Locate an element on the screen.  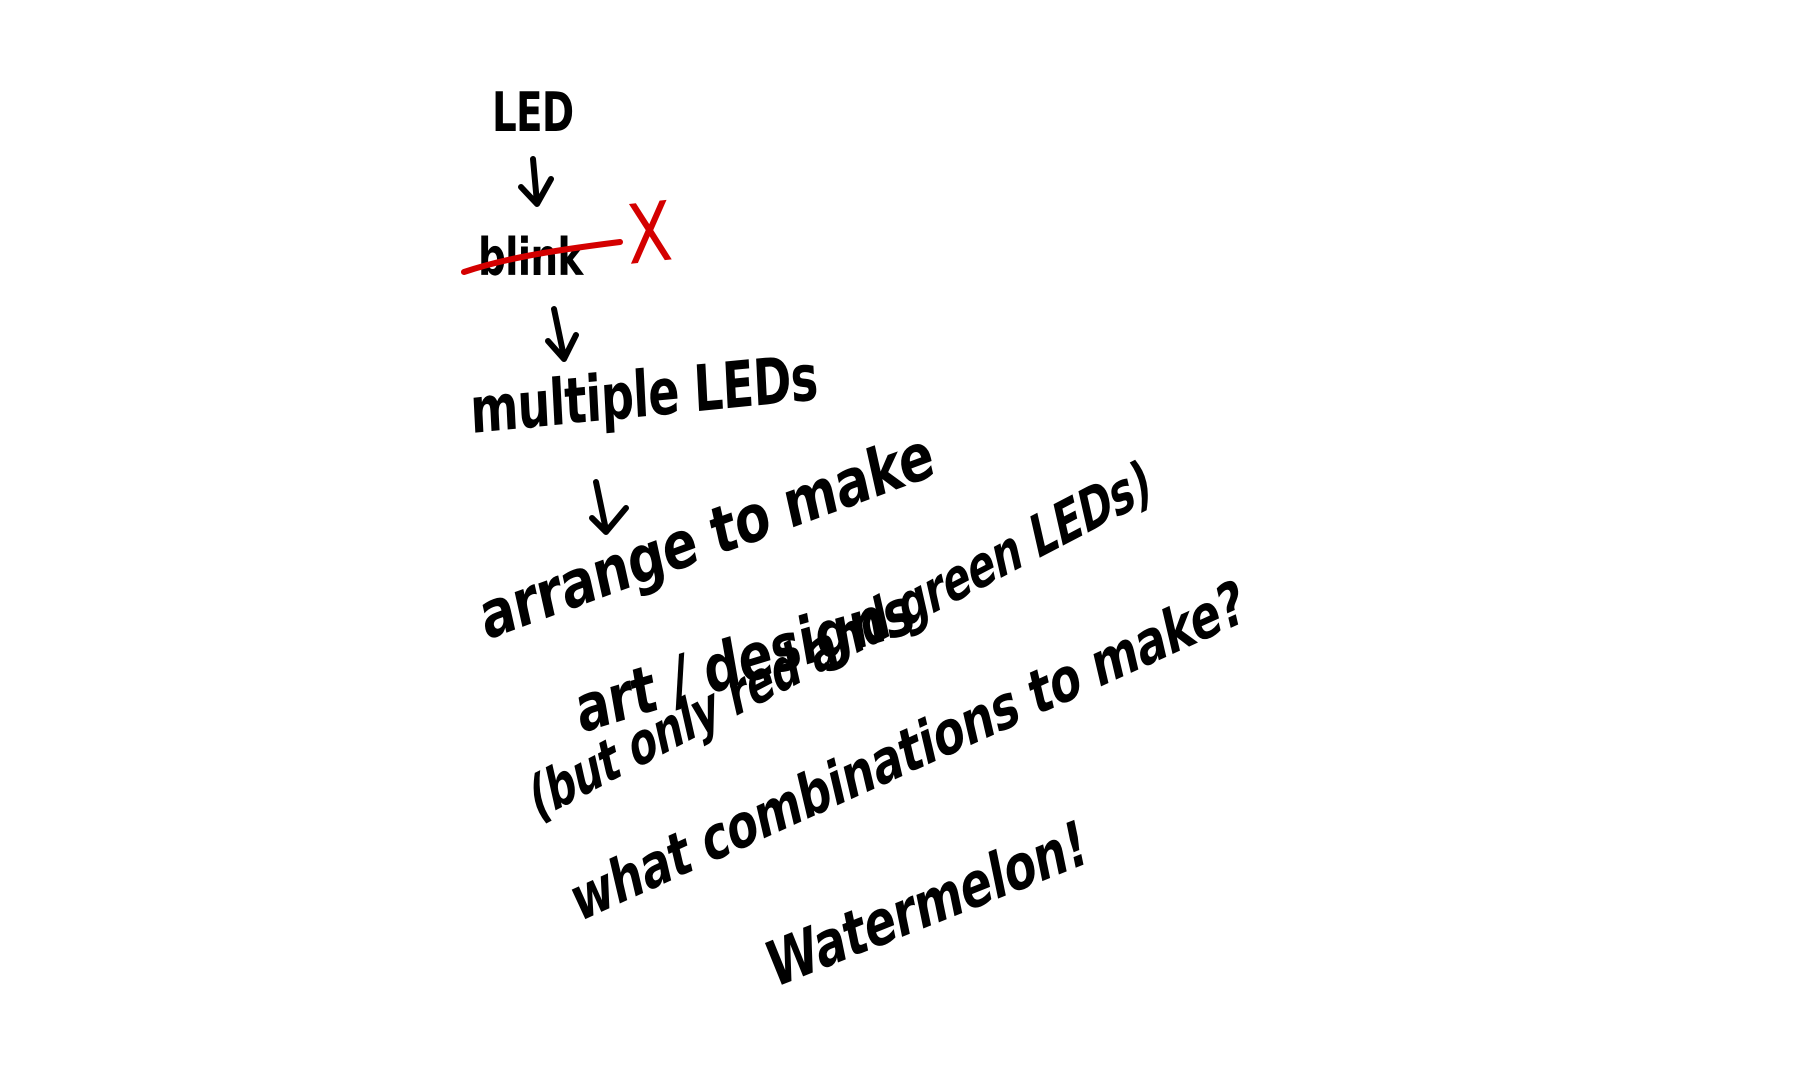
note-multiple-leds: multiple LEDs is located at coordinates (644, 395).